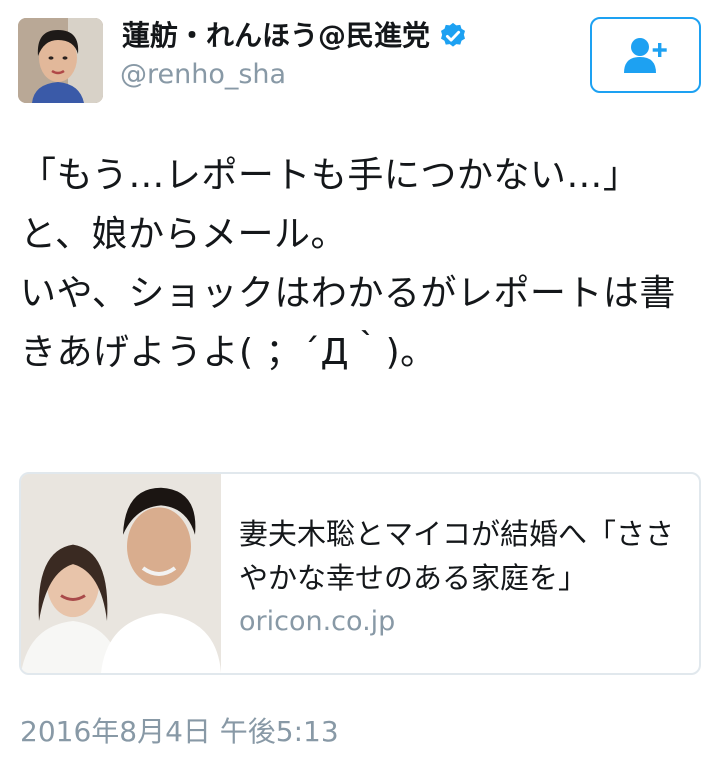 This screenshot has width=720, height=774. I want to click on avatar, so click(60, 60).